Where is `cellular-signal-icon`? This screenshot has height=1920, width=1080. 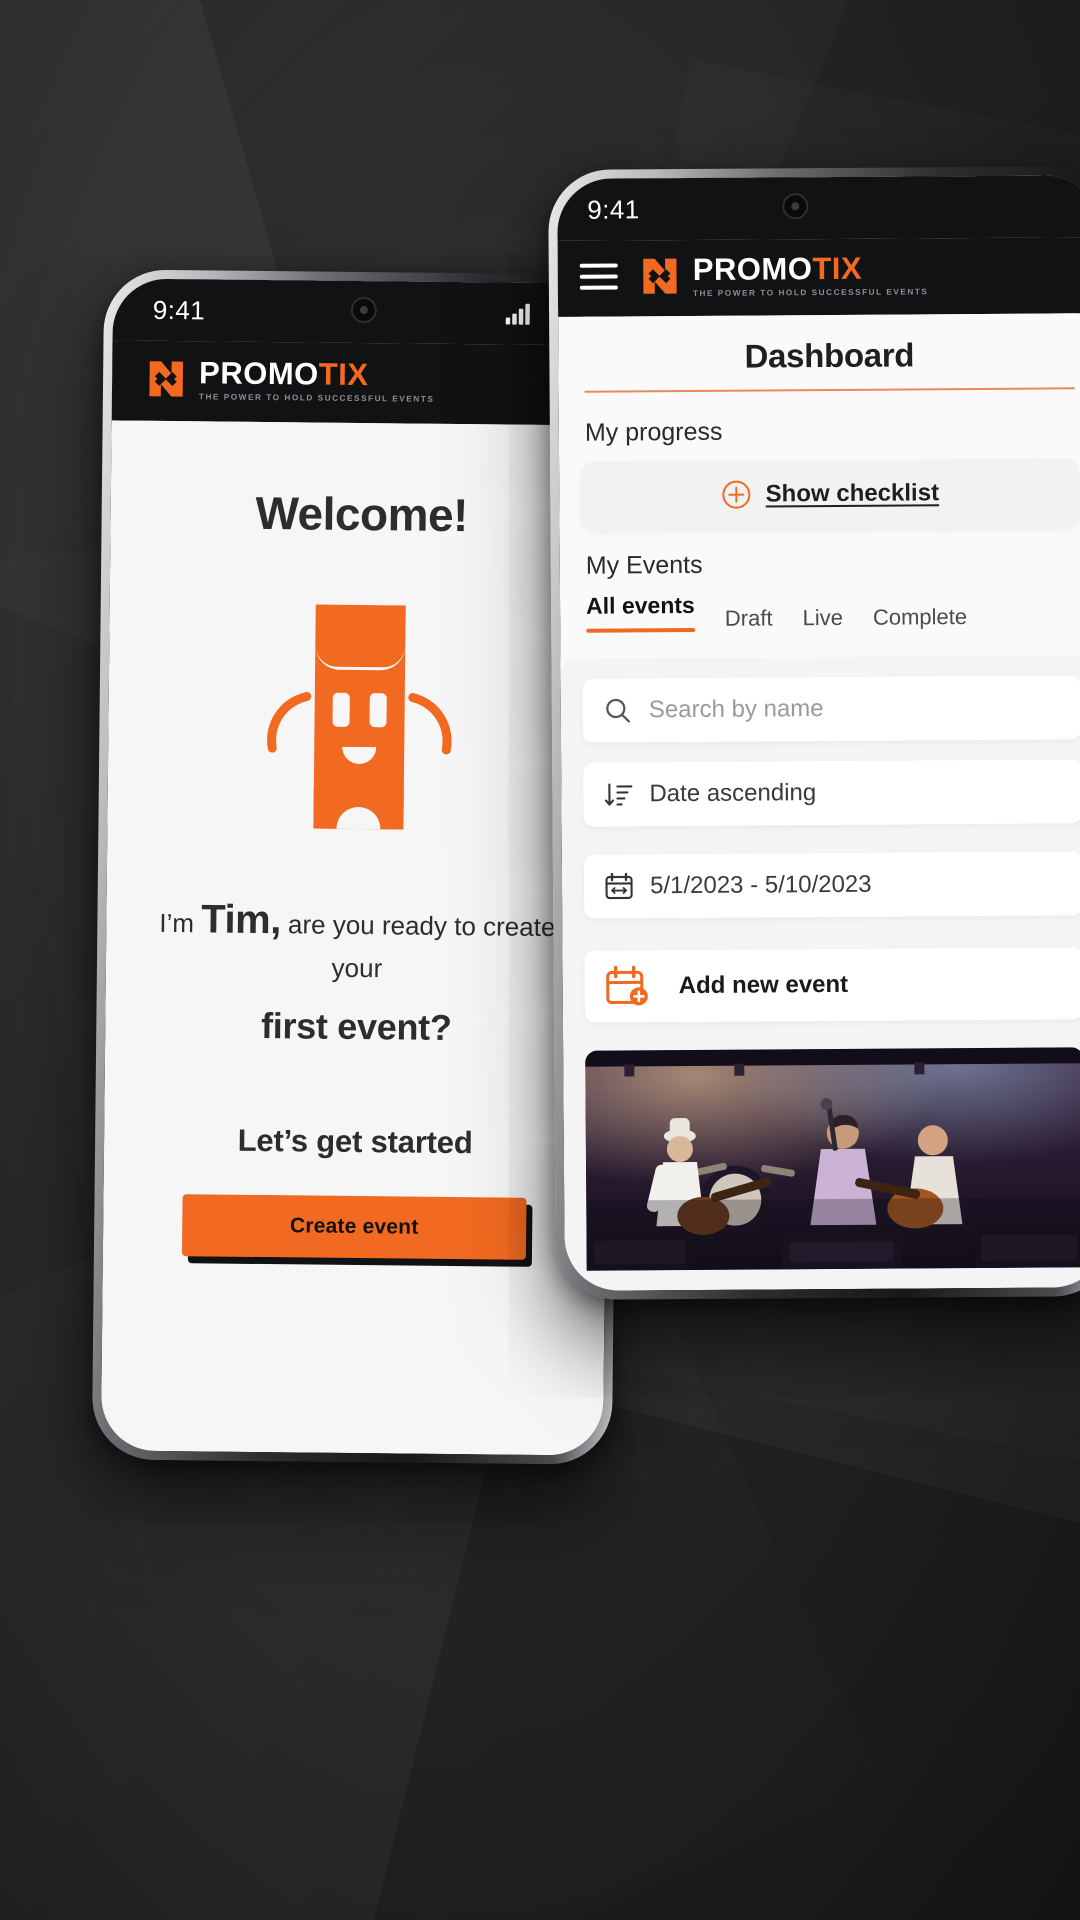 cellular-signal-icon is located at coordinates (517, 314).